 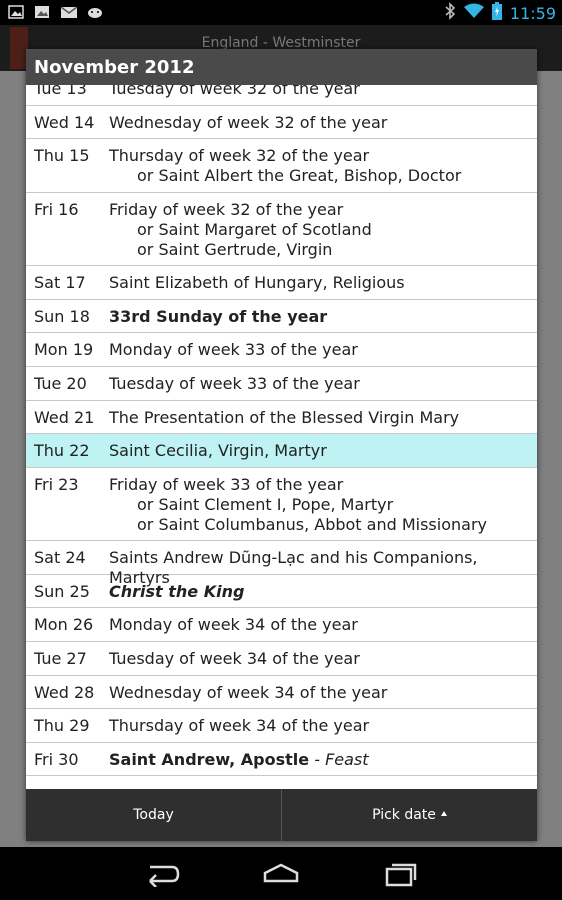 What do you see at coordinates (450, 13) in the screenshot?
I see `bluetooth-icon` at bounding box center [450, 13].